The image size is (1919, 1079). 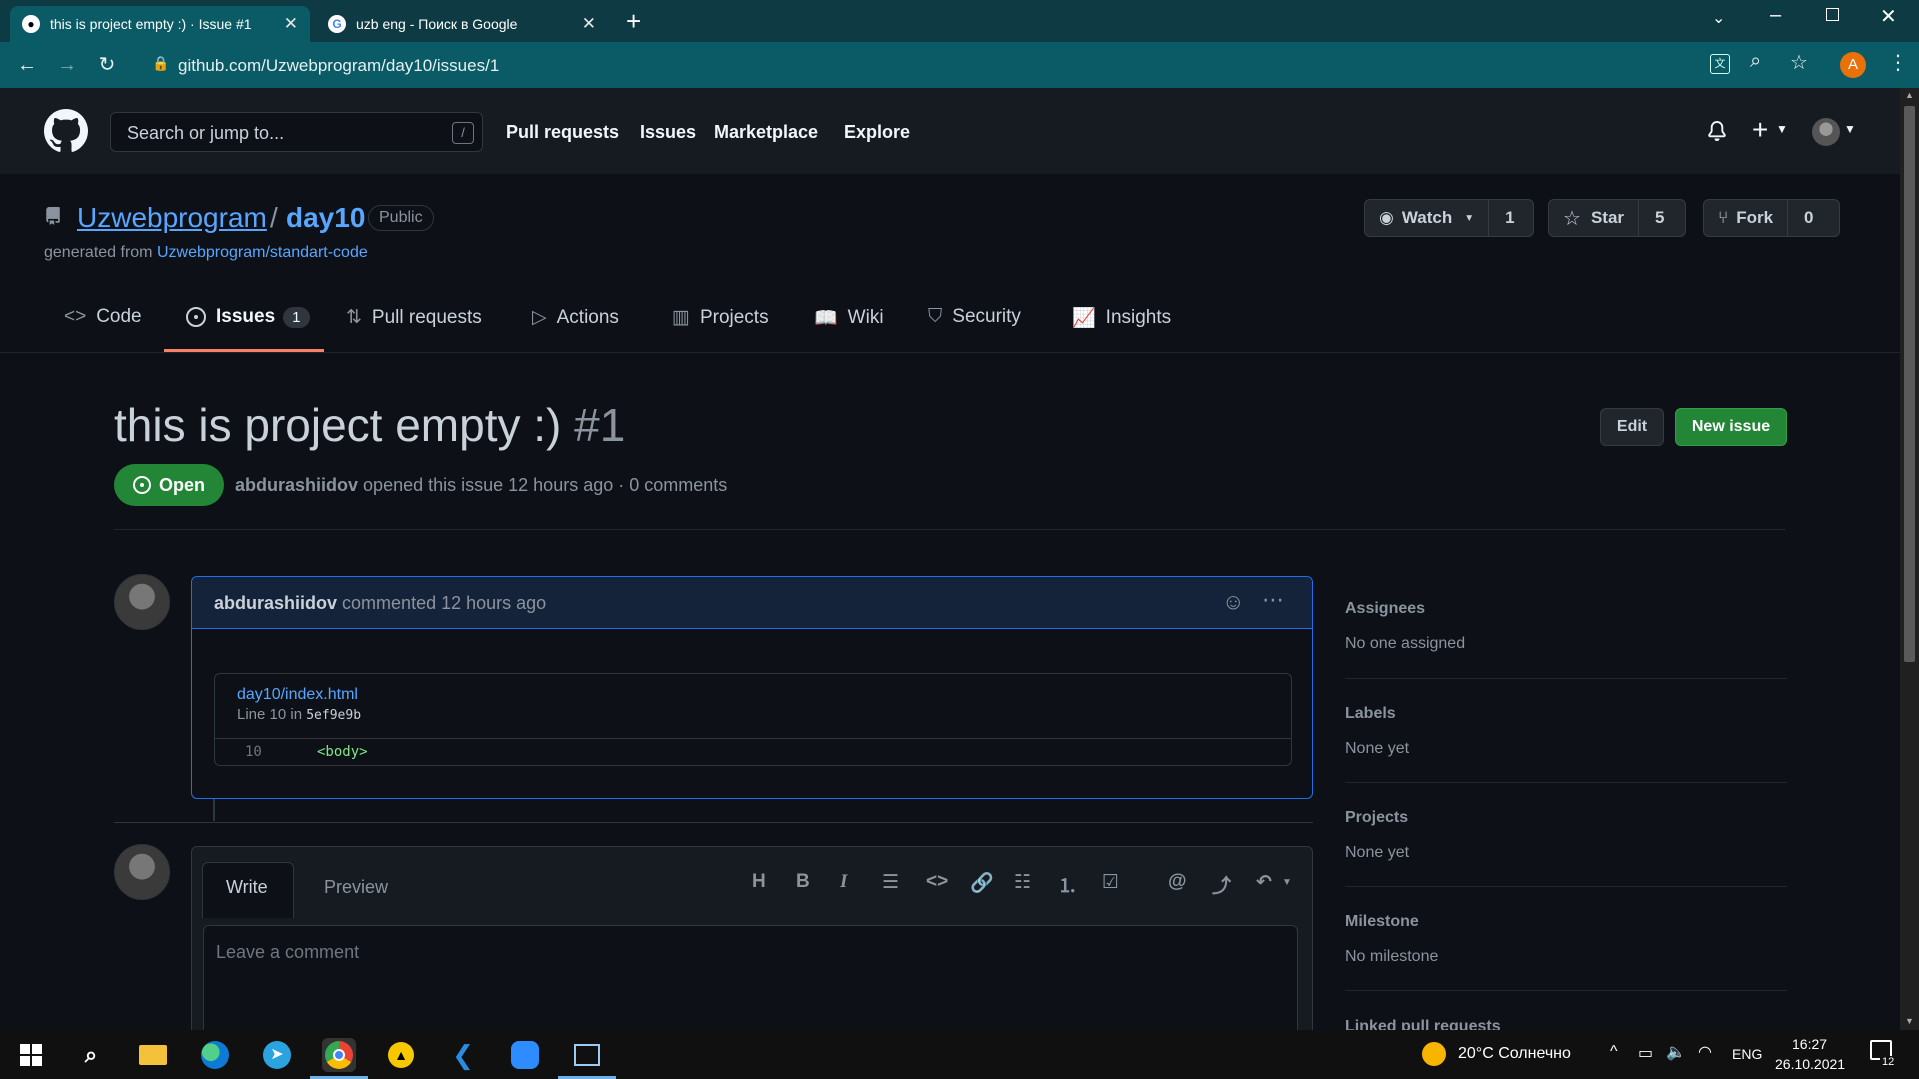 What do you see at coordinates (1264, 882) in the screenshot?
I see `reply-icon: ↶` at bounding box center [1264, 882].